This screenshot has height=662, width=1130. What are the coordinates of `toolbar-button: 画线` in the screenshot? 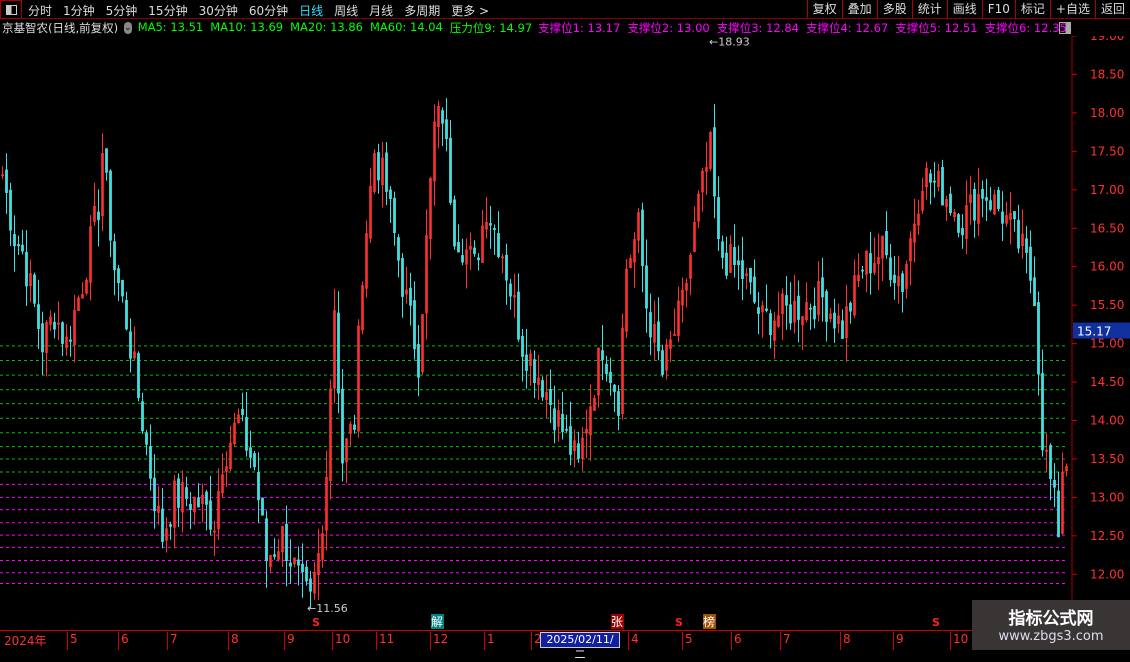 It's located at (964, 9).